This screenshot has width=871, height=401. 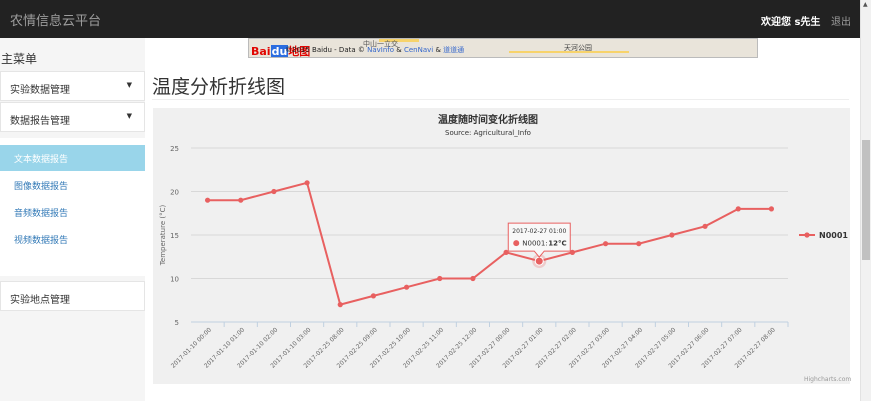 What do you see at coordinates (418, 50) in the screenshot?
I see `cennavi-link: CenNavi` at bounding box center [418, 50].